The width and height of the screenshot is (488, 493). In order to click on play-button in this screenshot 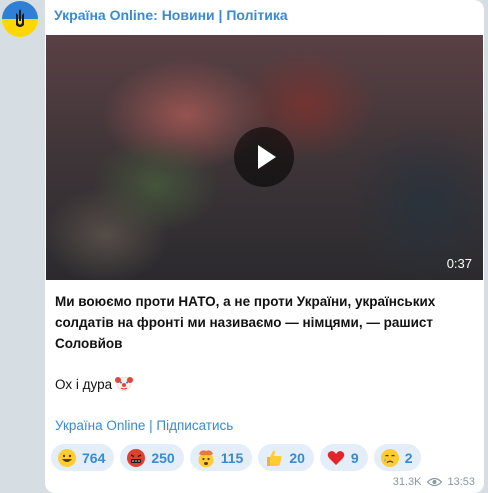, I will do `click(264, 157)`.